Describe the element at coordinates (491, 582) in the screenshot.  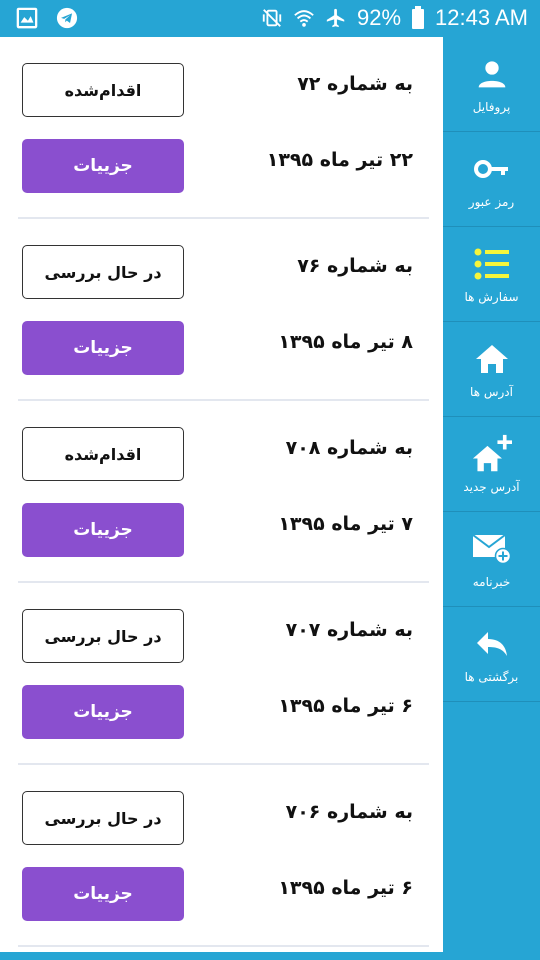
I see `sidebar-item-label: خبرنامه` at that location.